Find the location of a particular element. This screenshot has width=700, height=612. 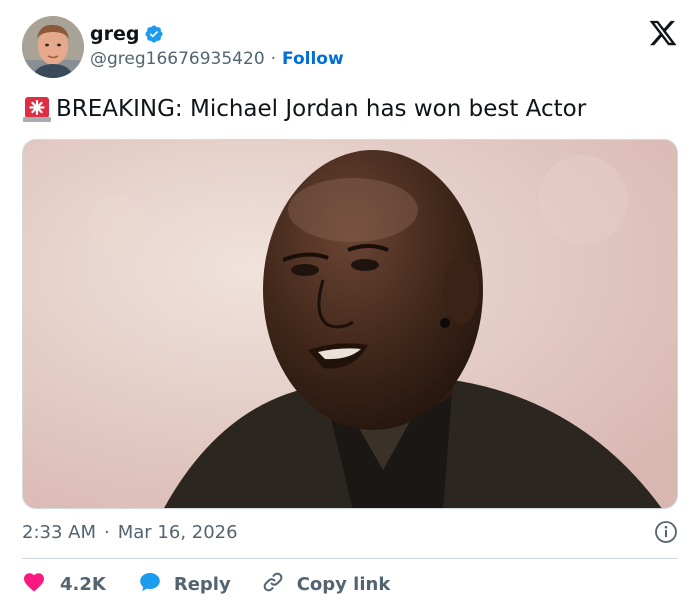

tweet-date: Mar 16, 2026 is located at coordinates (178, 532).